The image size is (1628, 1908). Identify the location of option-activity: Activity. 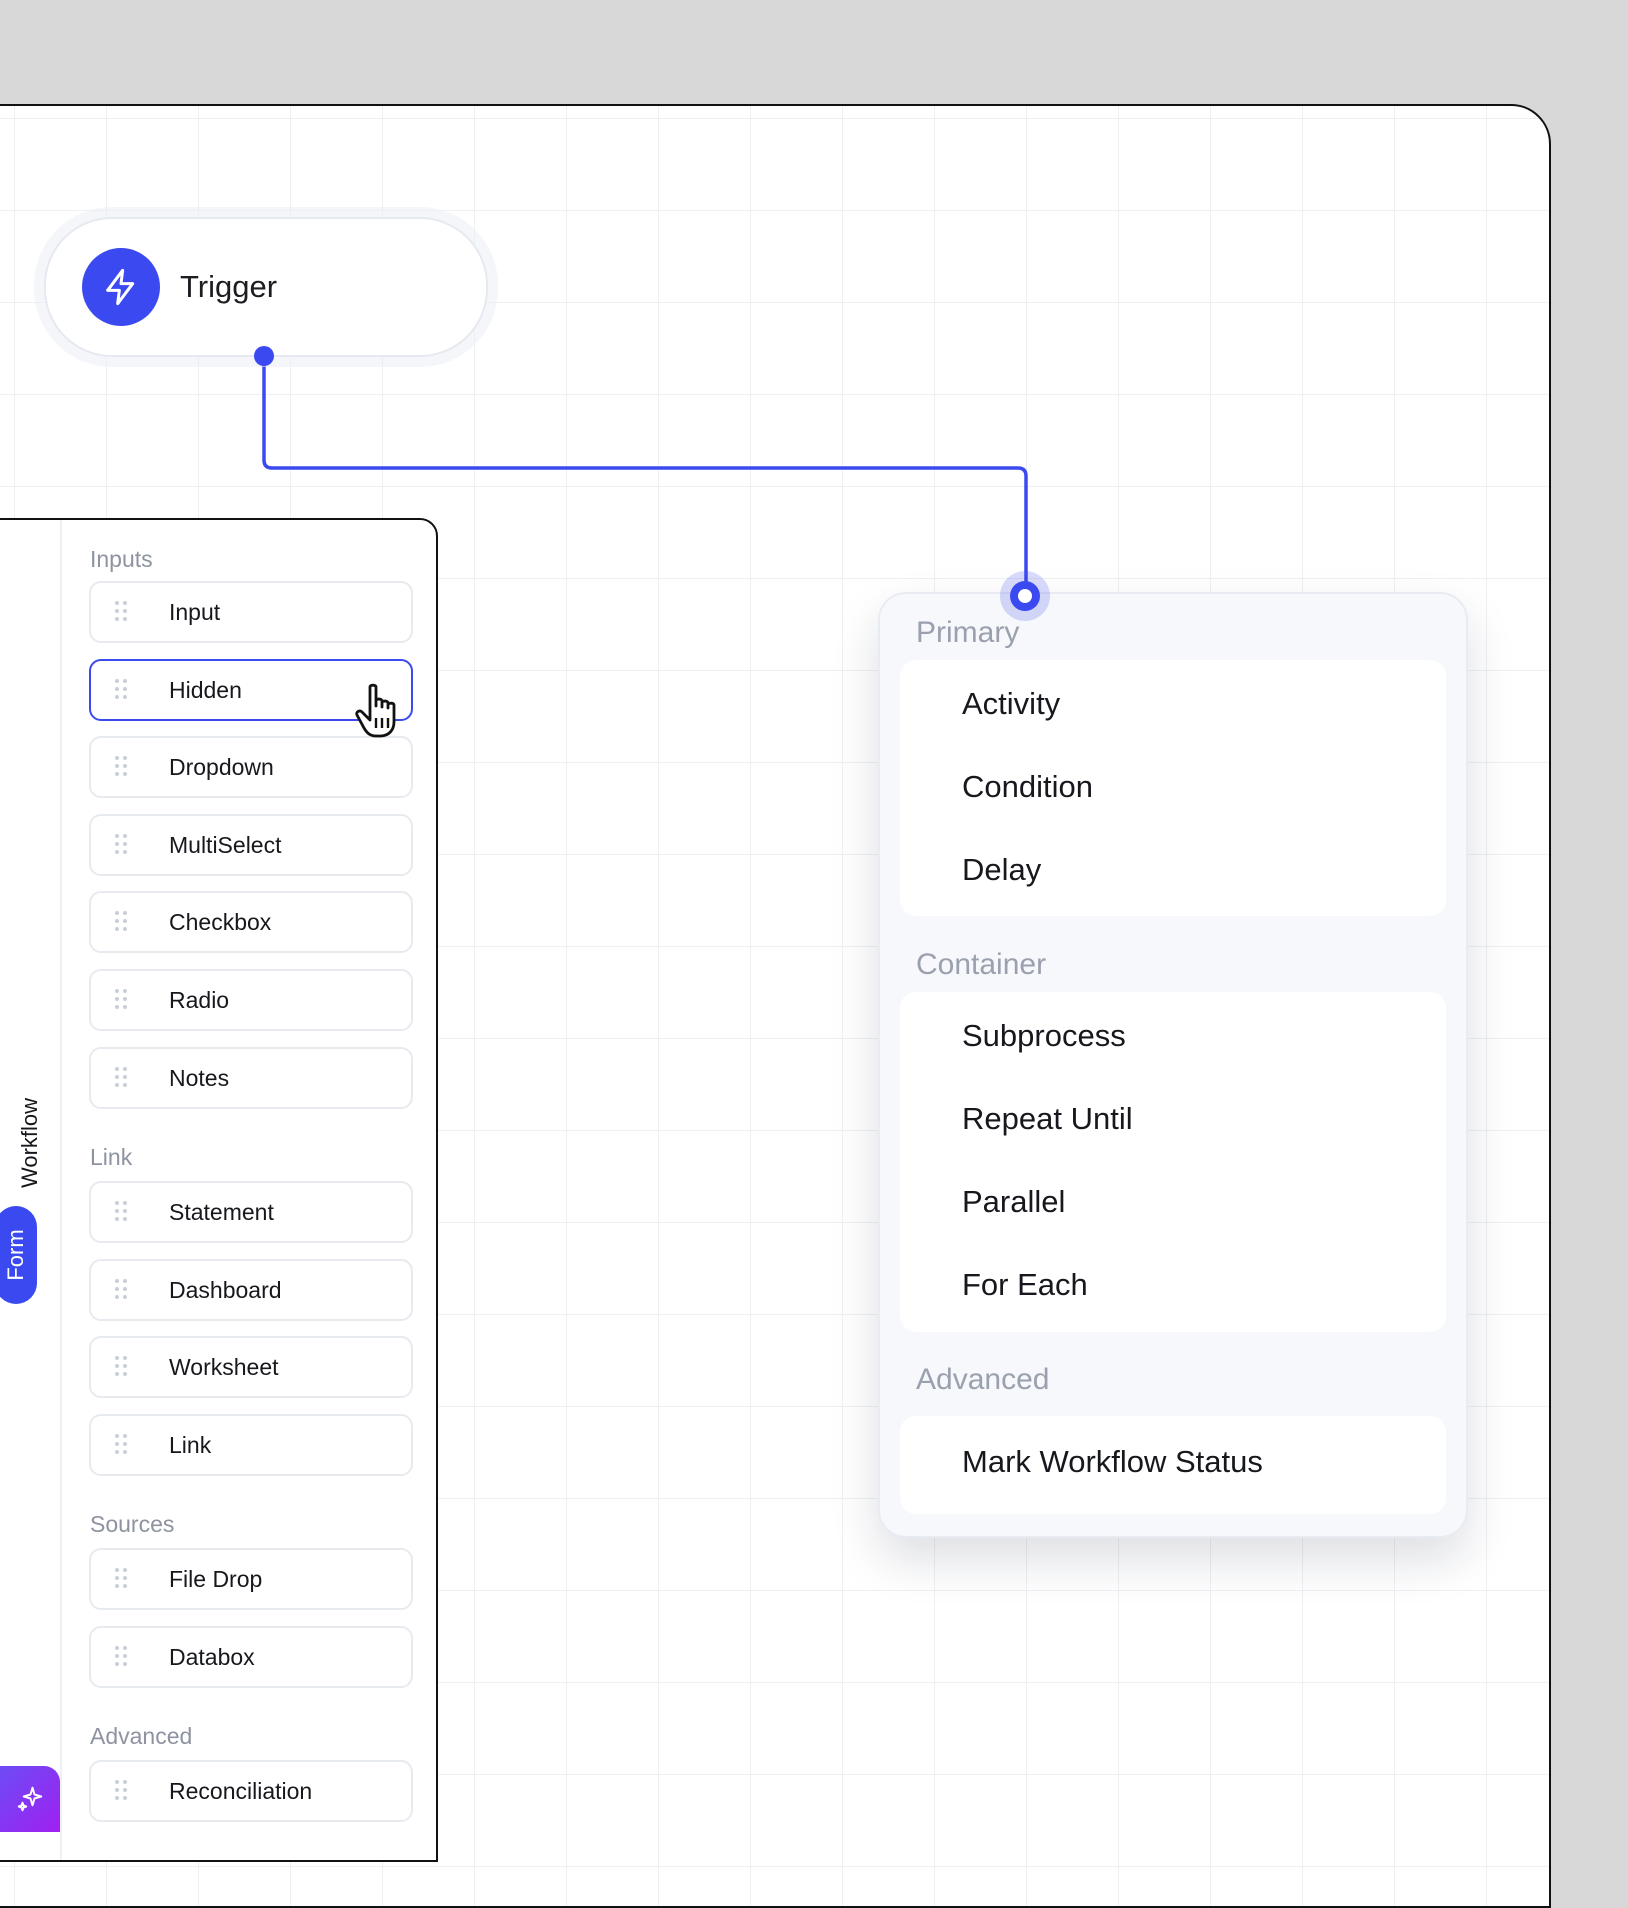
(1011, 704).